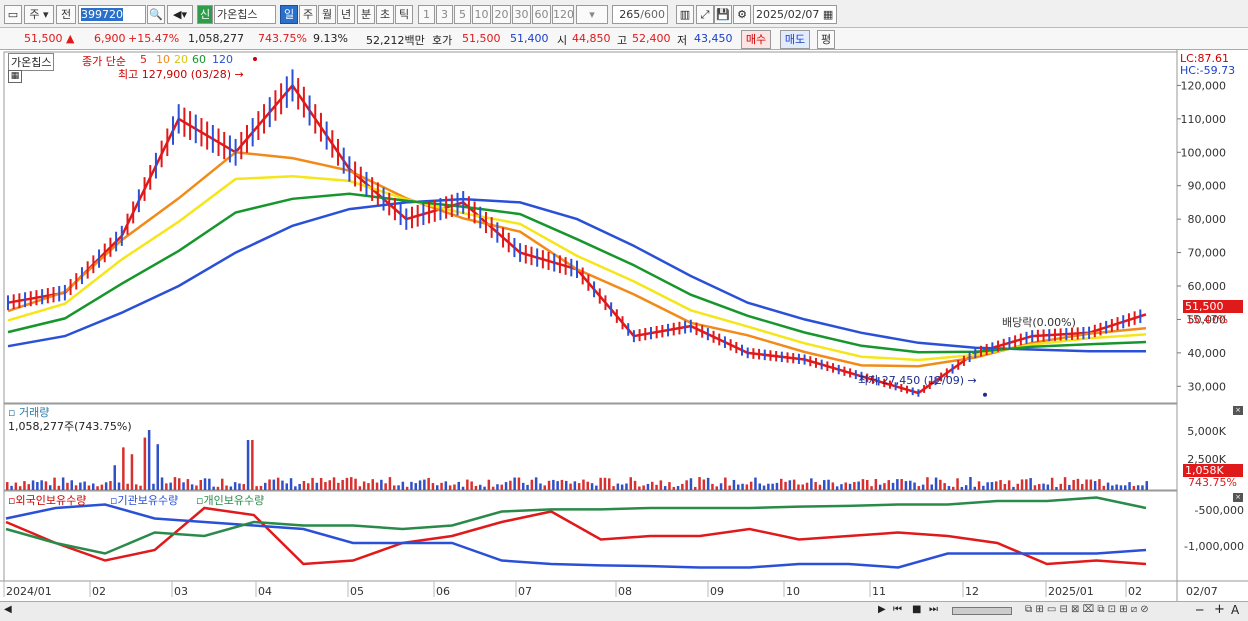  Describe the element at coordinates (826, 39) in the screenshot. I see `eval-button: 평` at that location.